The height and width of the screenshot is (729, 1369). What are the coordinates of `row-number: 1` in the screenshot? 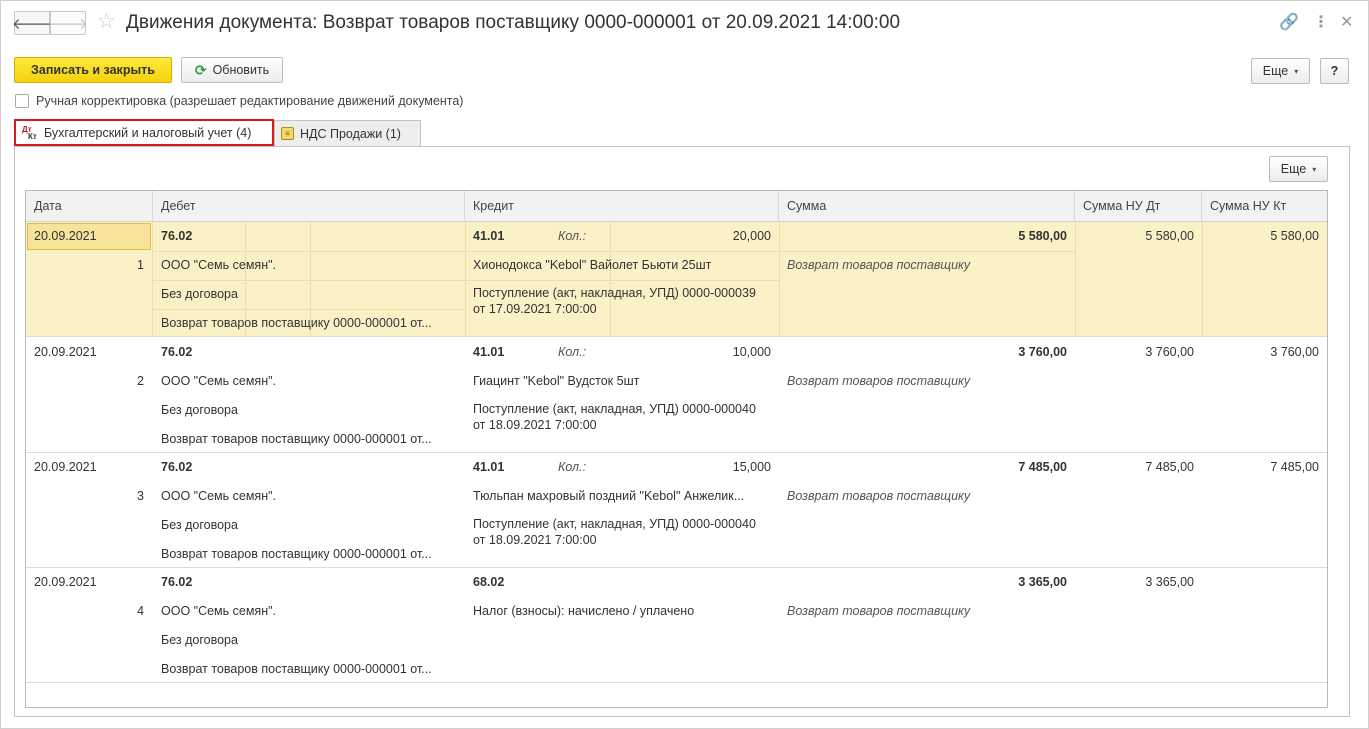 It's located at (140, 265).